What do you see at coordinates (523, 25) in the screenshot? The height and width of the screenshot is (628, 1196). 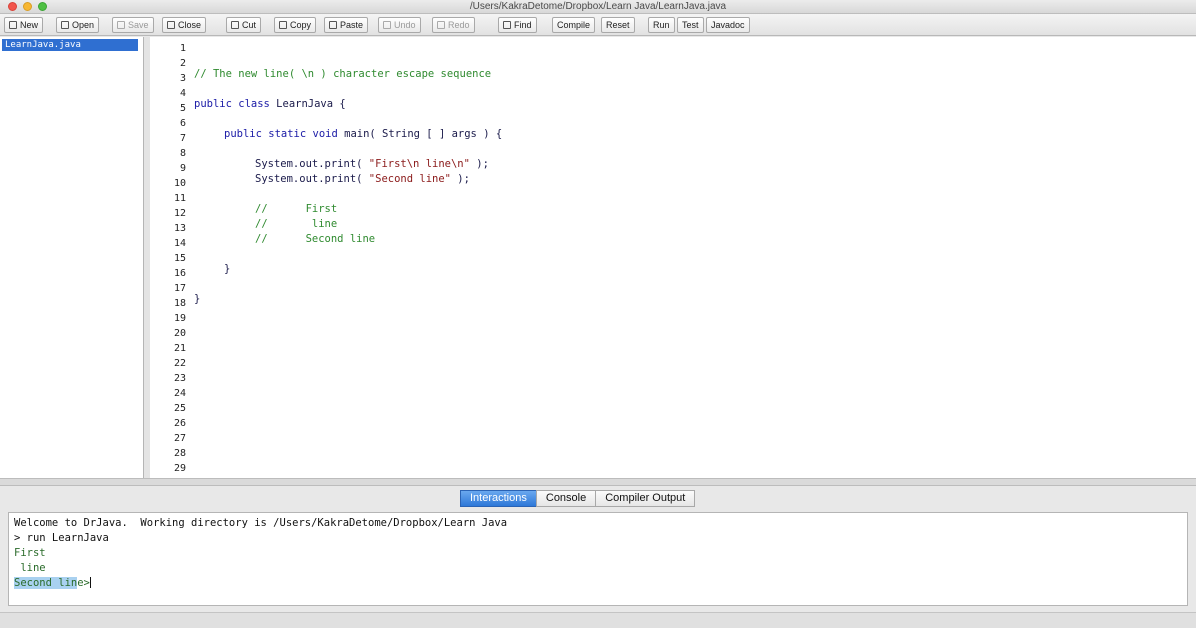 I see `find-label: Find` at bounding box center [523, 25].